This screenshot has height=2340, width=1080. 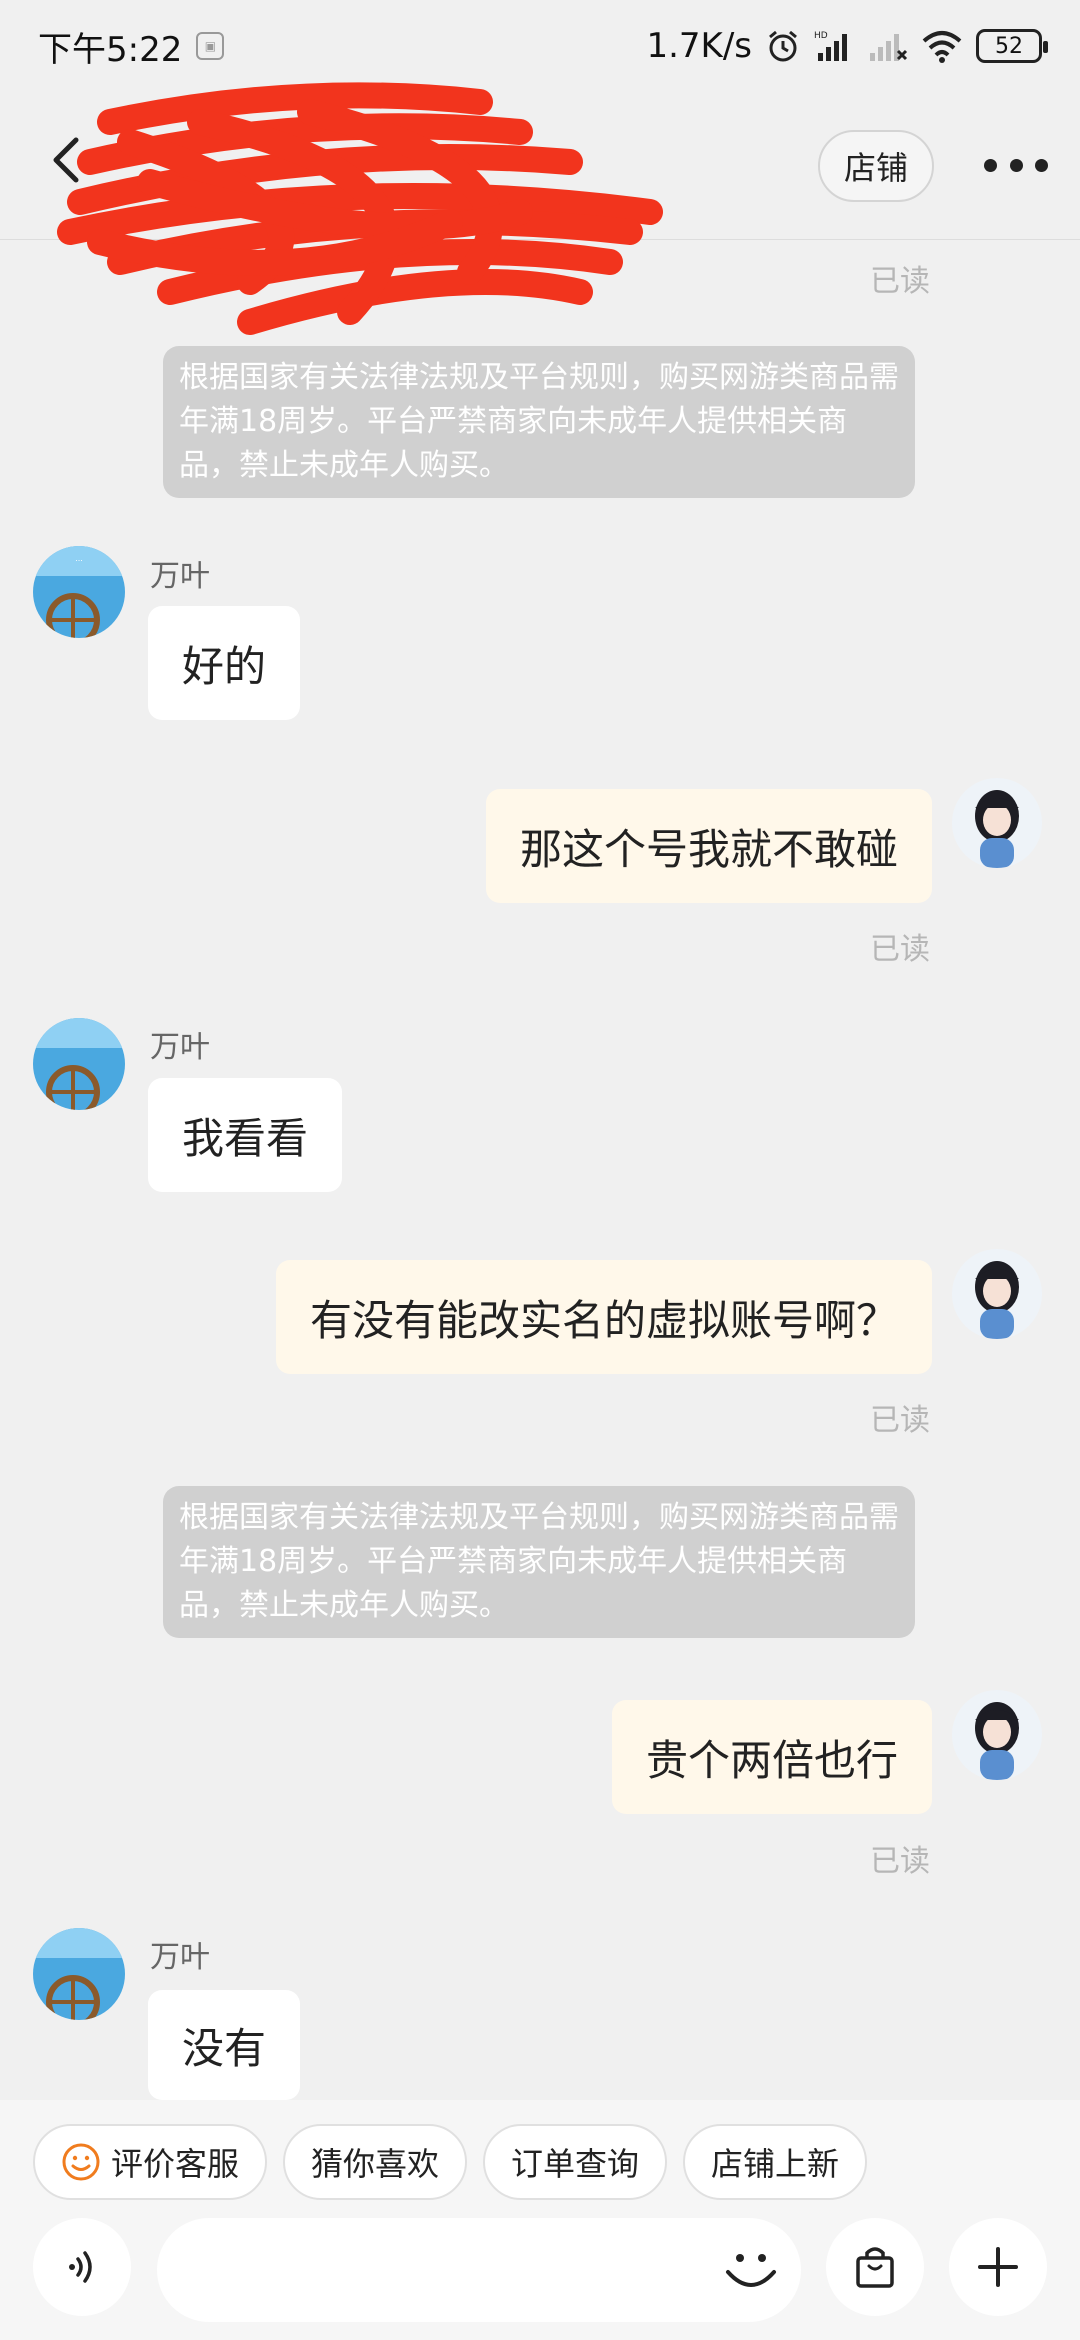 I want to click on message-input-row, so click(x=540, y=2270).